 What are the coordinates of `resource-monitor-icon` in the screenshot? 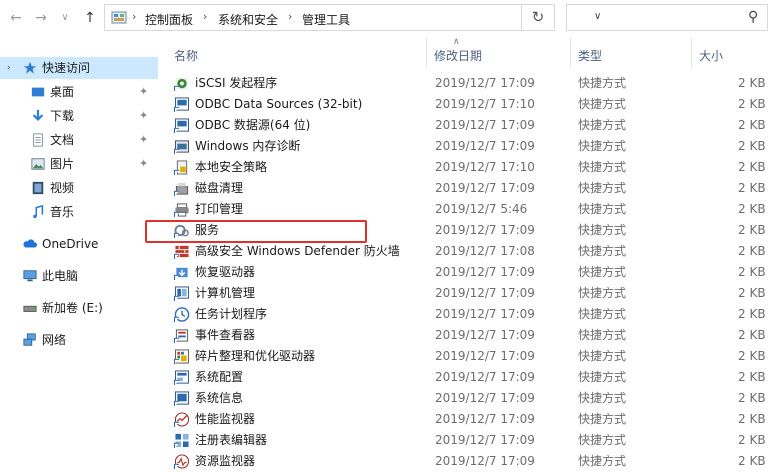 It's located at (182, 461).